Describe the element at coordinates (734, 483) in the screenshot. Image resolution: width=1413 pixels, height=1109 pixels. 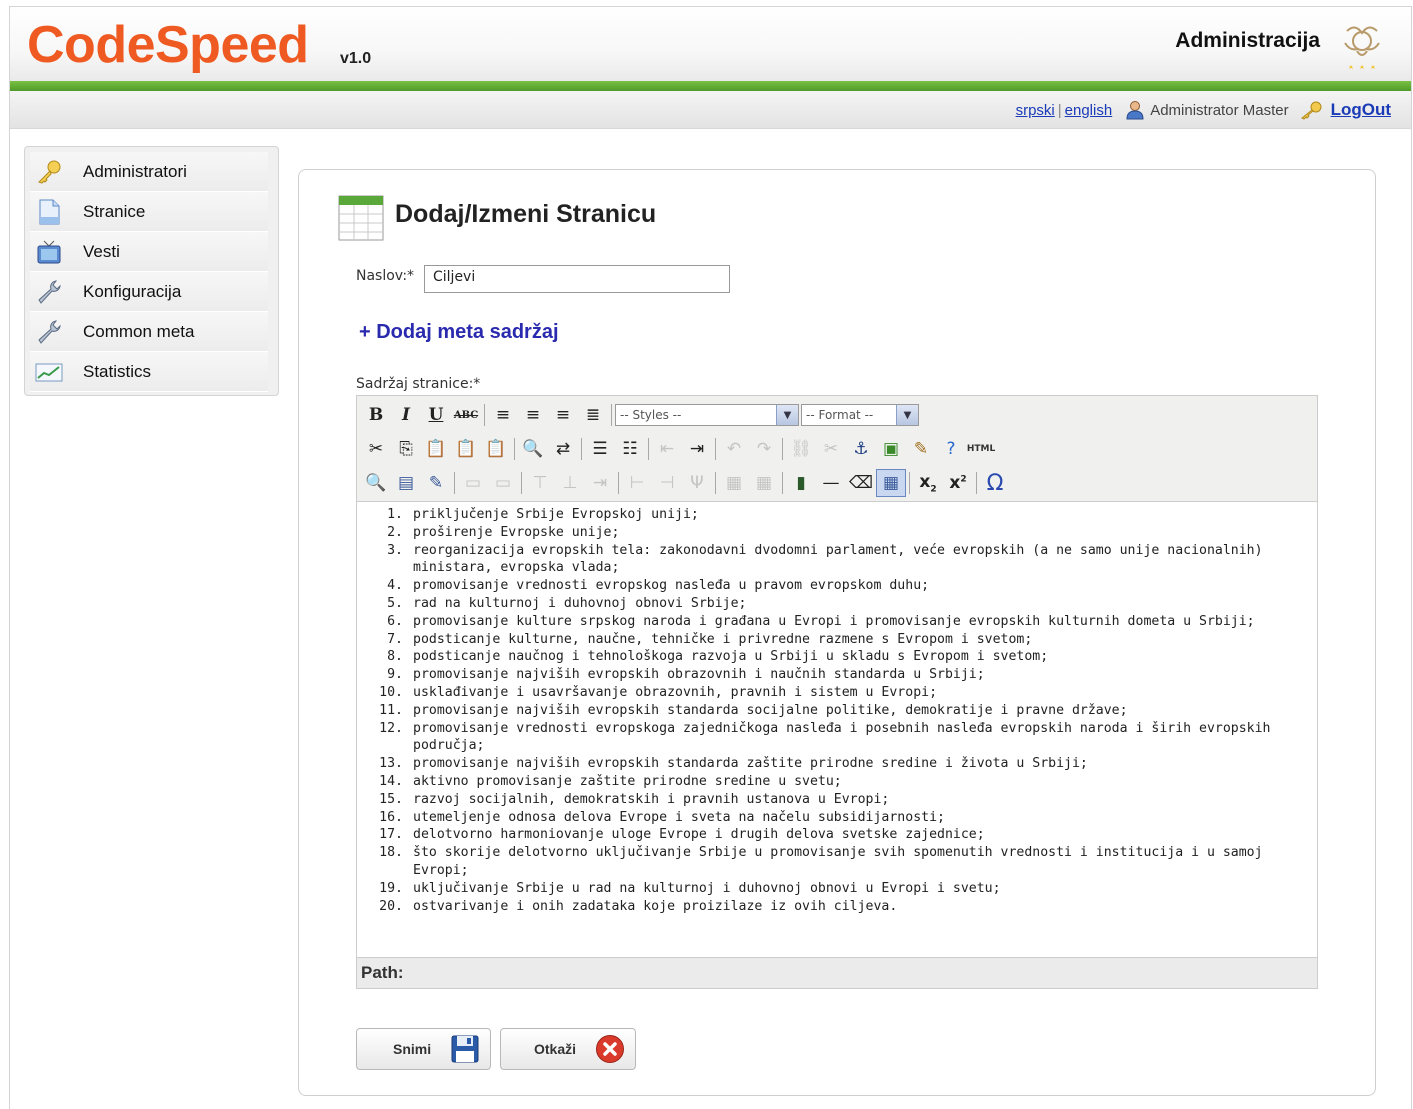
I see `split-cells-icon: ▦` at that location.